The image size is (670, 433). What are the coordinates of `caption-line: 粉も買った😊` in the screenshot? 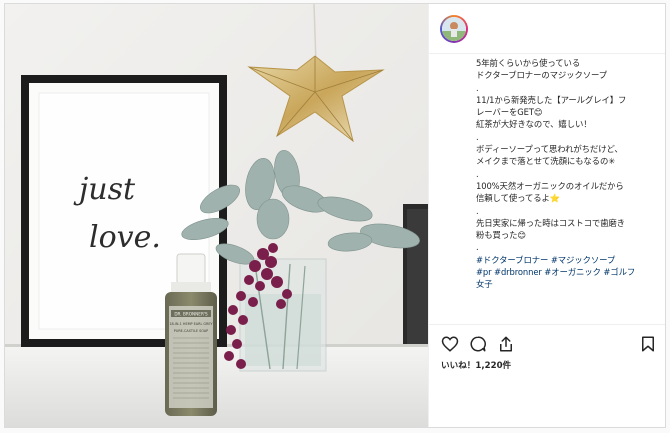 It's located at (501, 235).